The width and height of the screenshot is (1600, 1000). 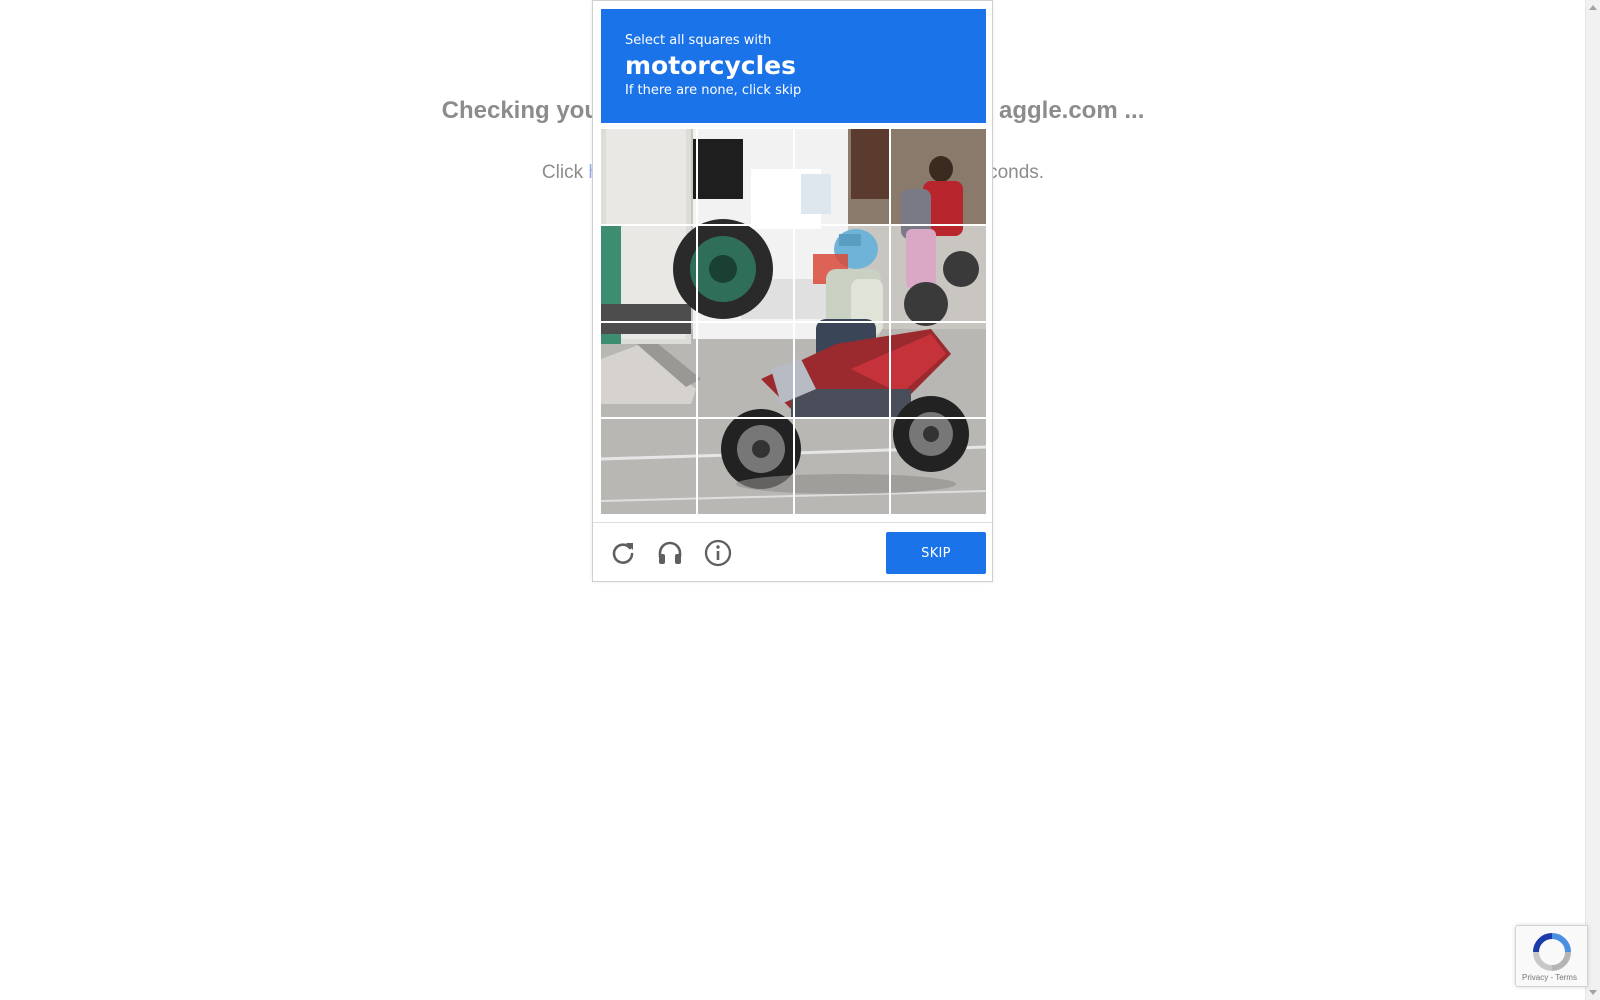 What do you see at coordinates (520, 110) in the screenshot?
I see `page-heading-left: Checking you` at bounding box center [520, 110].